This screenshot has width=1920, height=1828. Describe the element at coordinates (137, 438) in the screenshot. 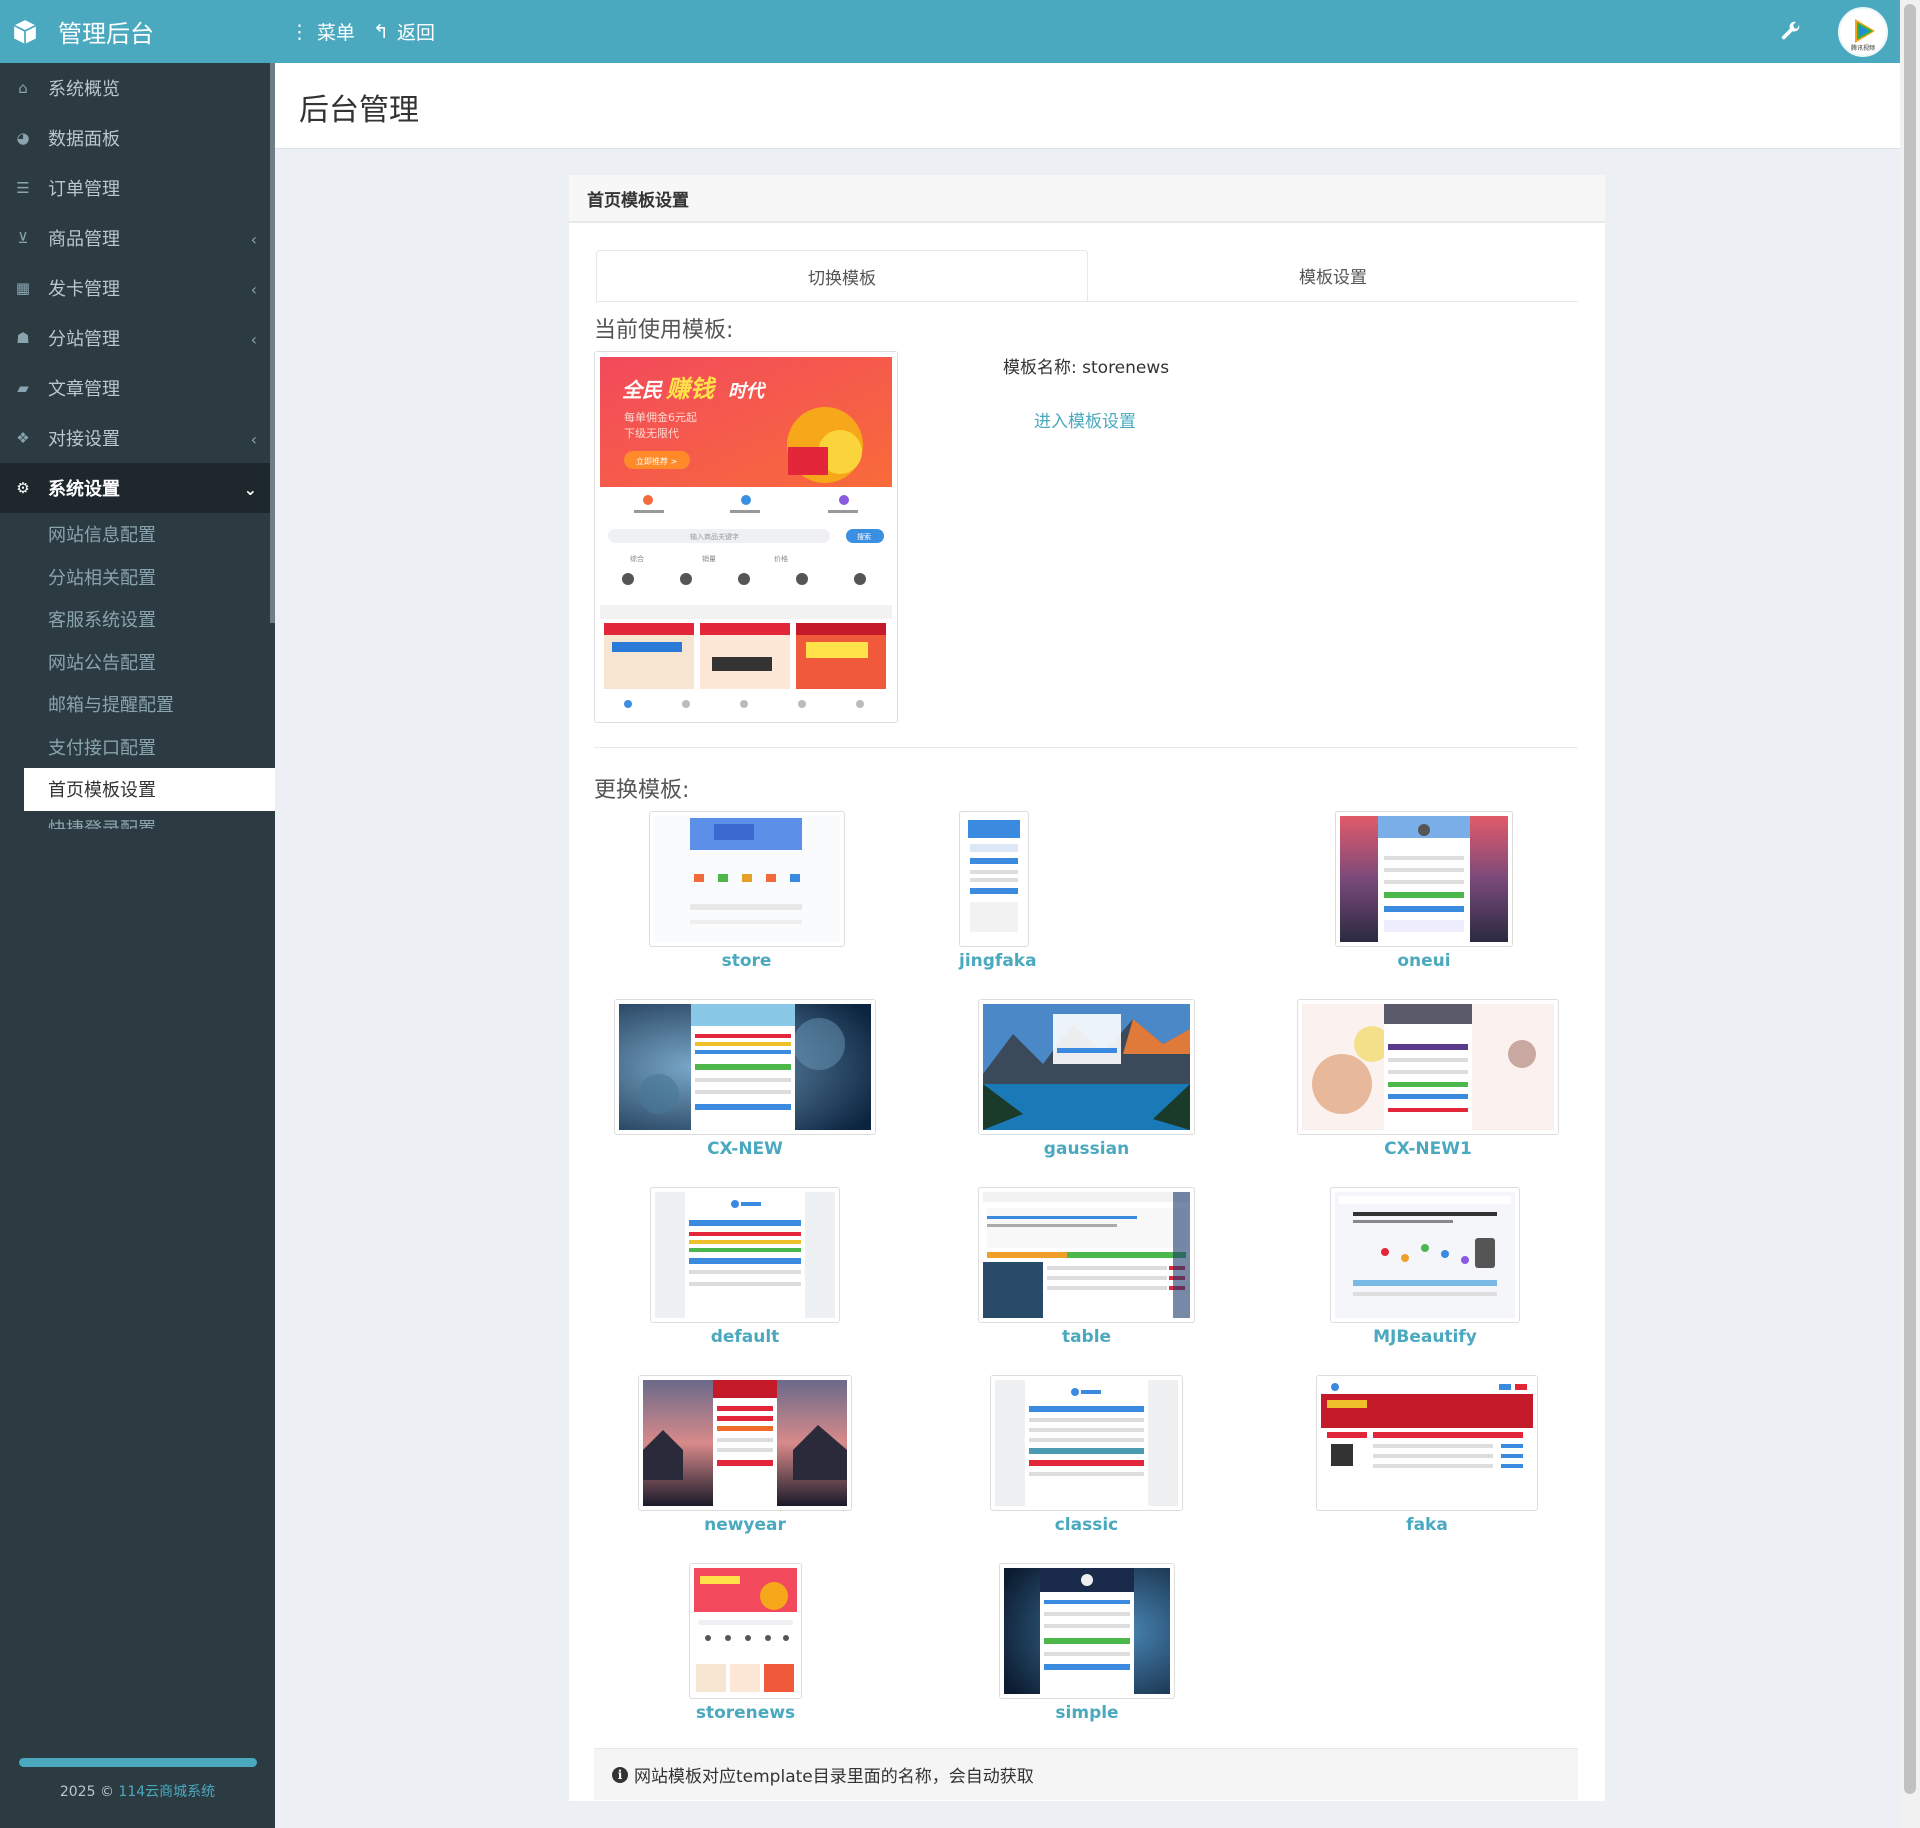

I see `sidebar-item-integration: ❖ 对接设置 ‹` at that location.